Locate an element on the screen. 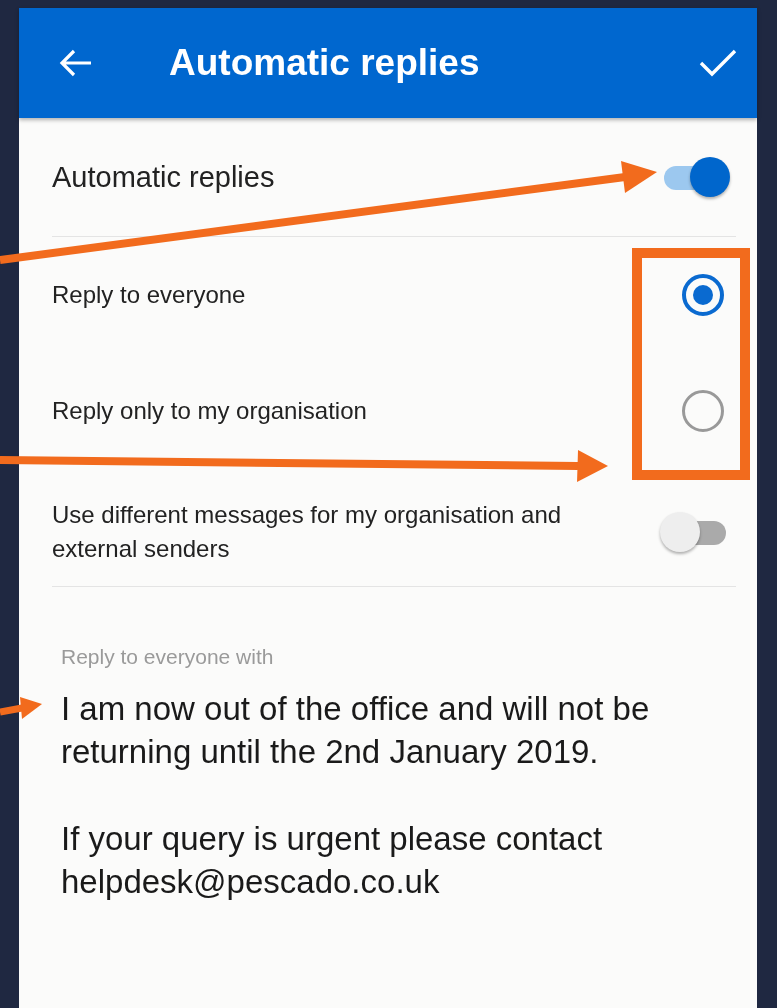 The height and width of the screenshot is (1008, 777). back-icon is located at coordinates (76, 63).